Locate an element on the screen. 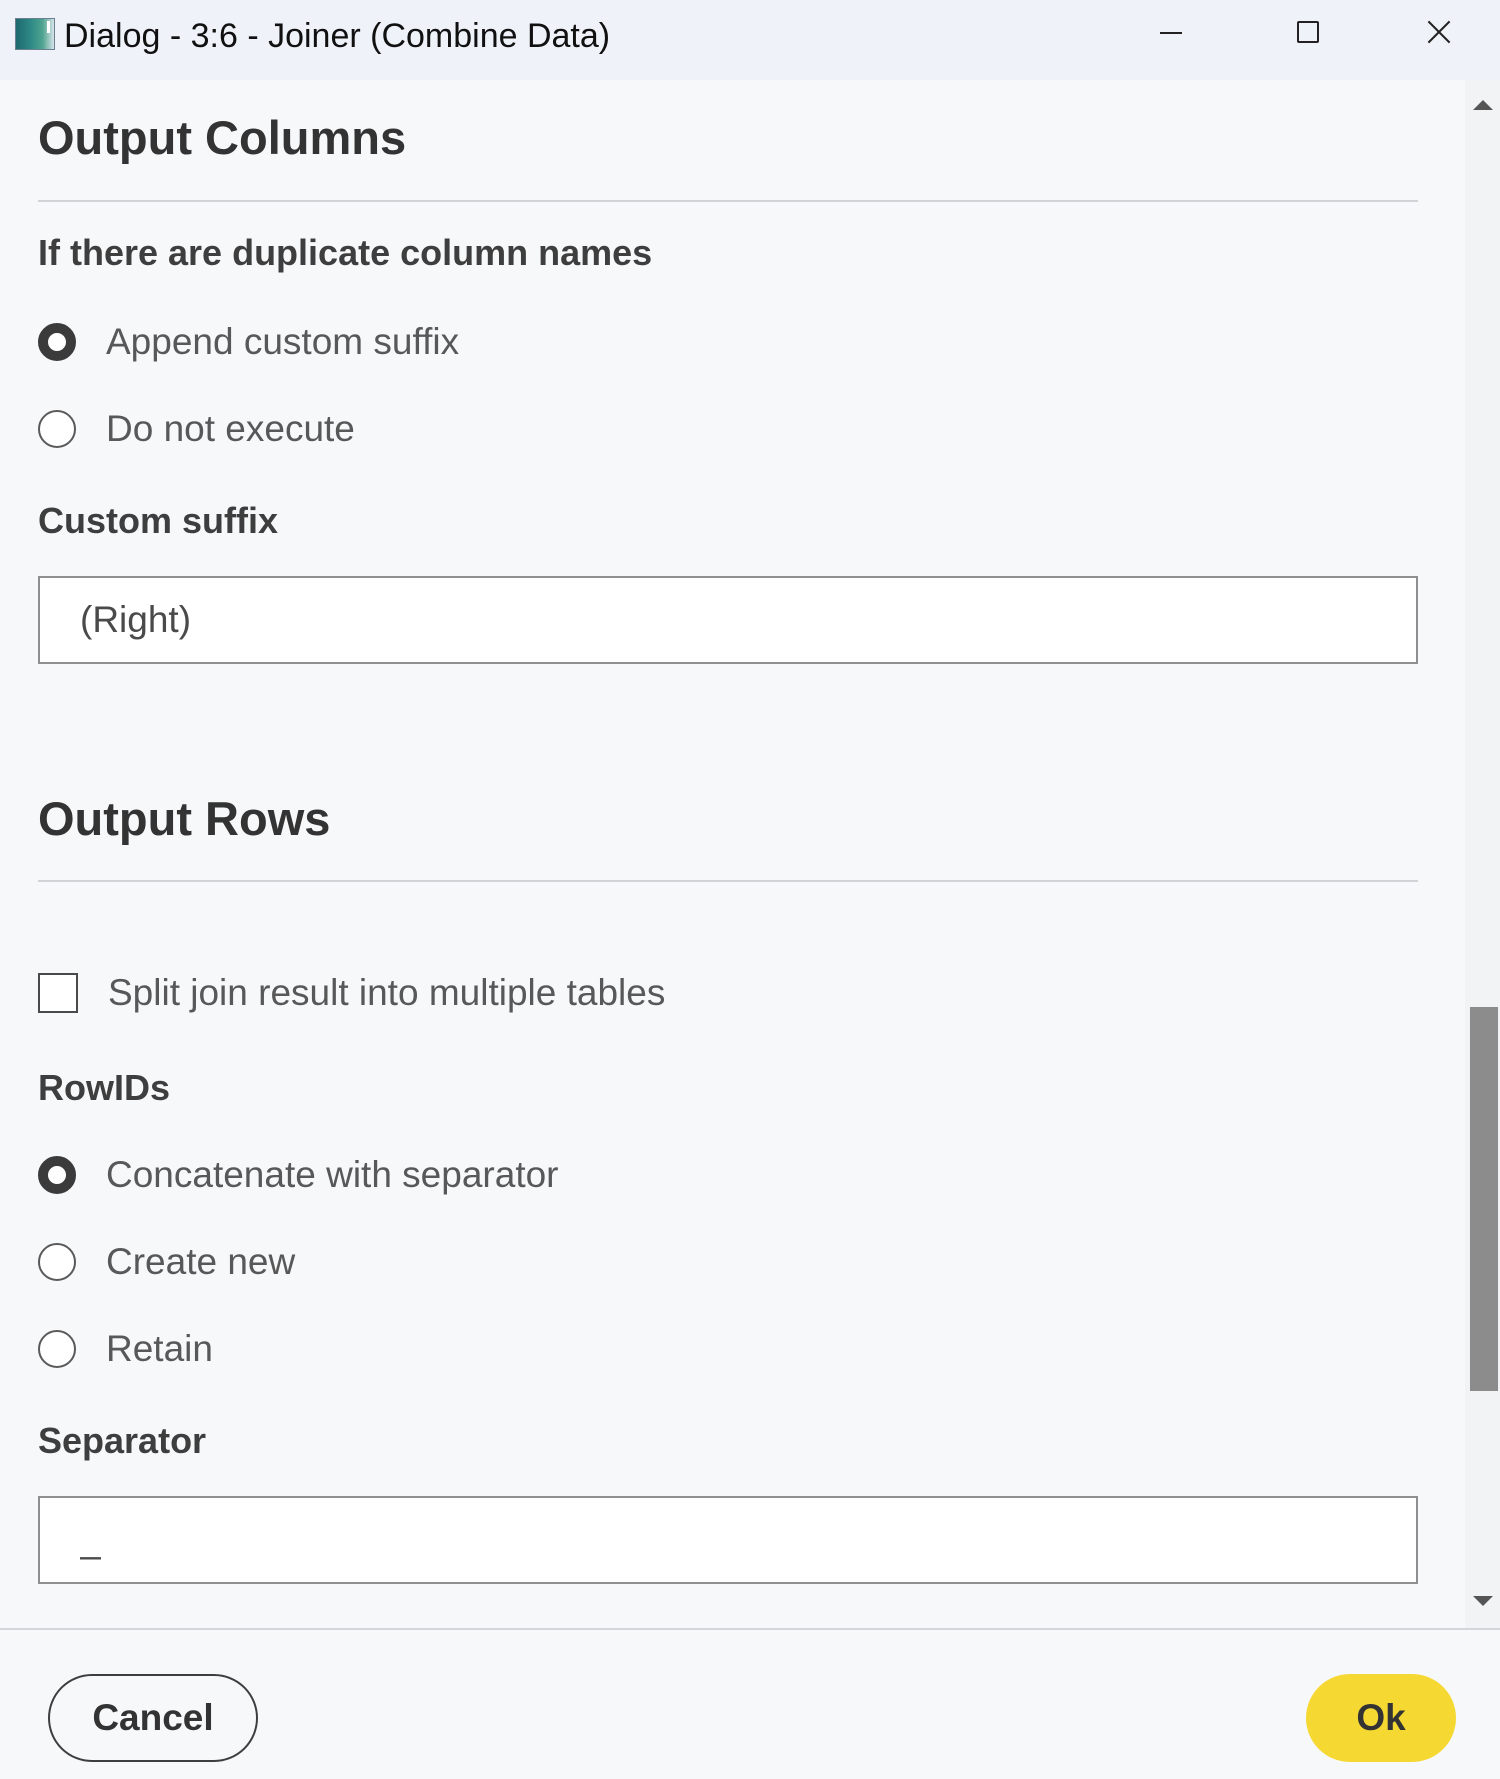 The image size is (1500, 1779). minimize-icon is located at coordinates (1171, 33).